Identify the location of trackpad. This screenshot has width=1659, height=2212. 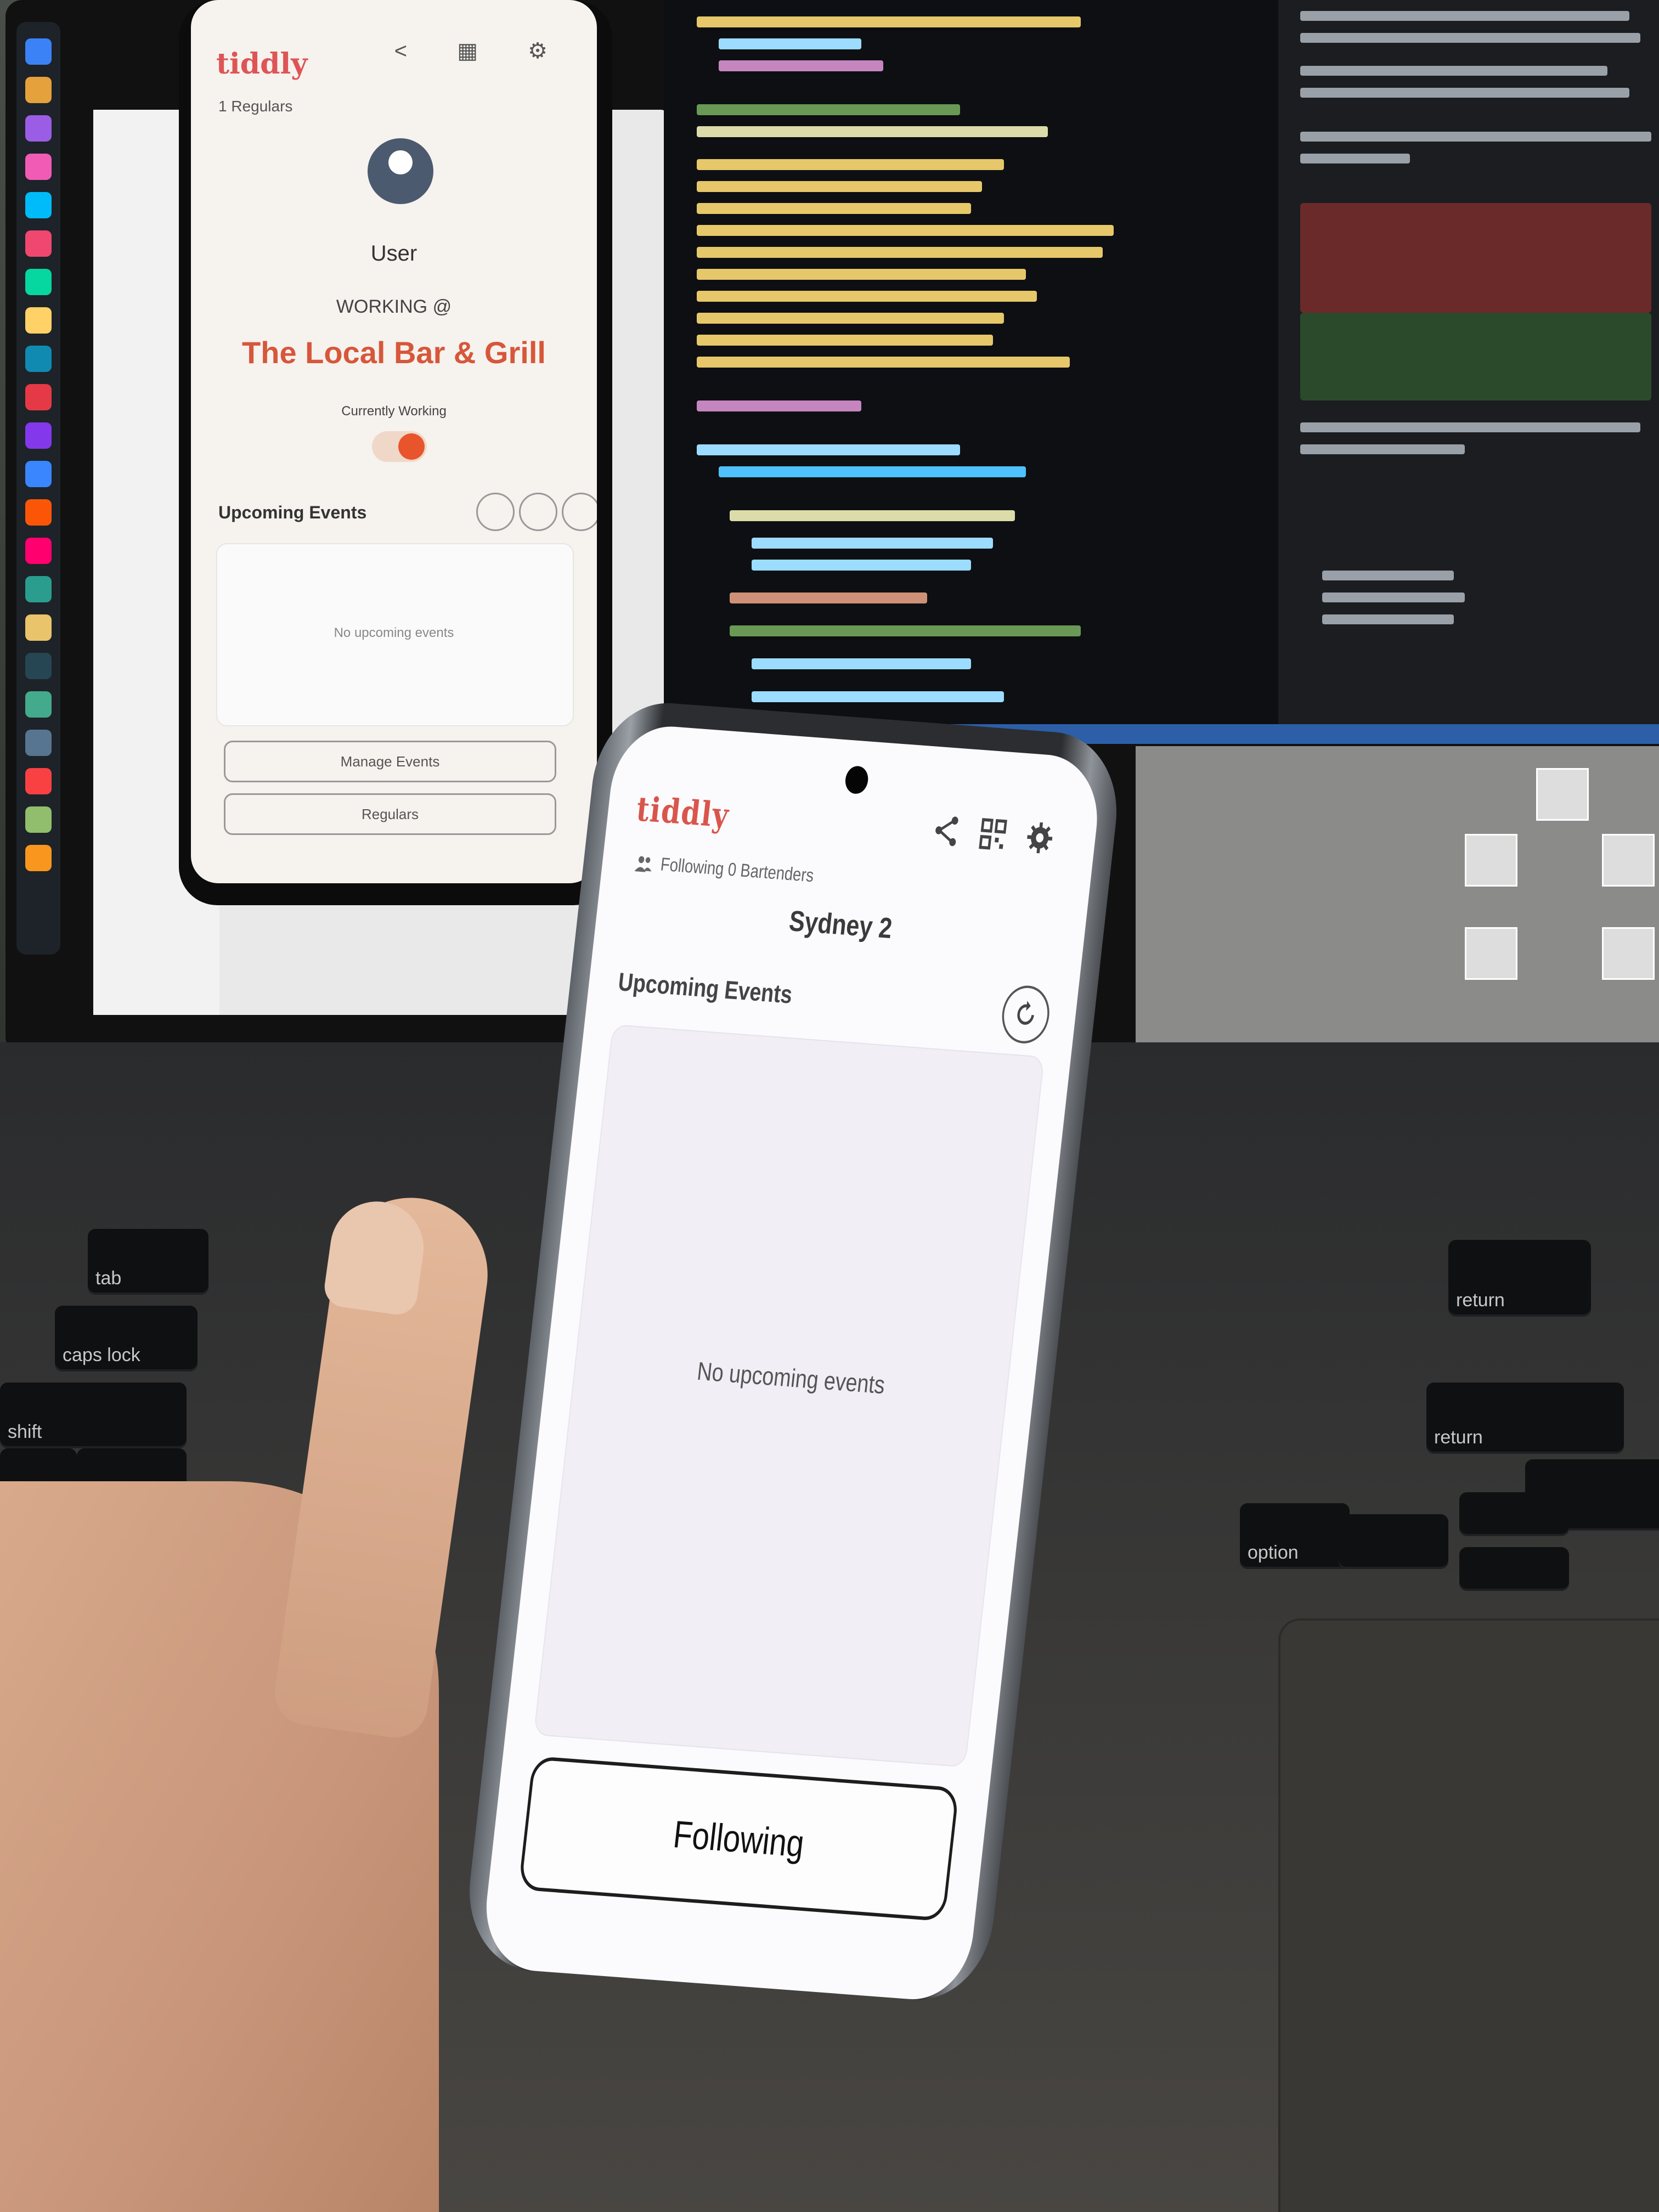
(1469, 1915).